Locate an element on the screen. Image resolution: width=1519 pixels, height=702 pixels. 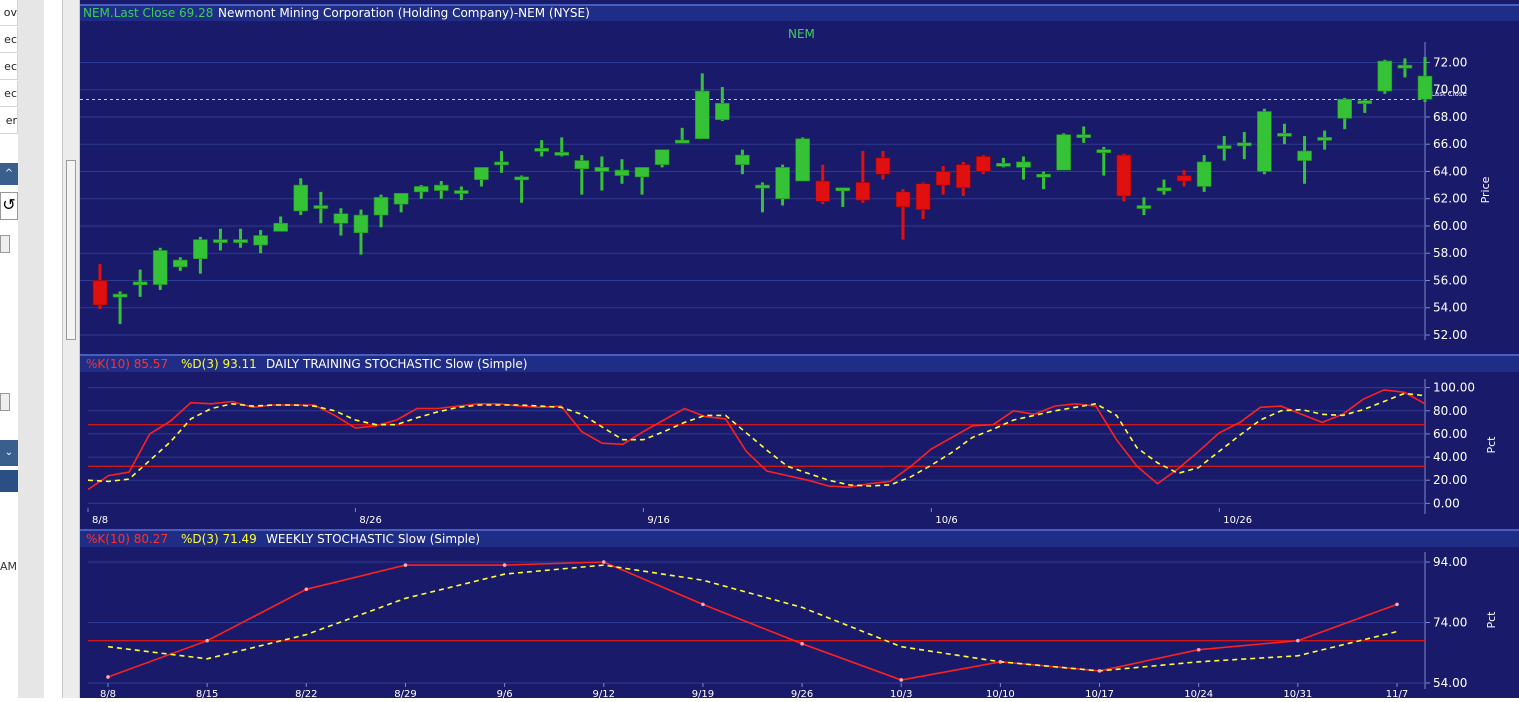
time-fragment: AM is located at coordinates (9, 566).